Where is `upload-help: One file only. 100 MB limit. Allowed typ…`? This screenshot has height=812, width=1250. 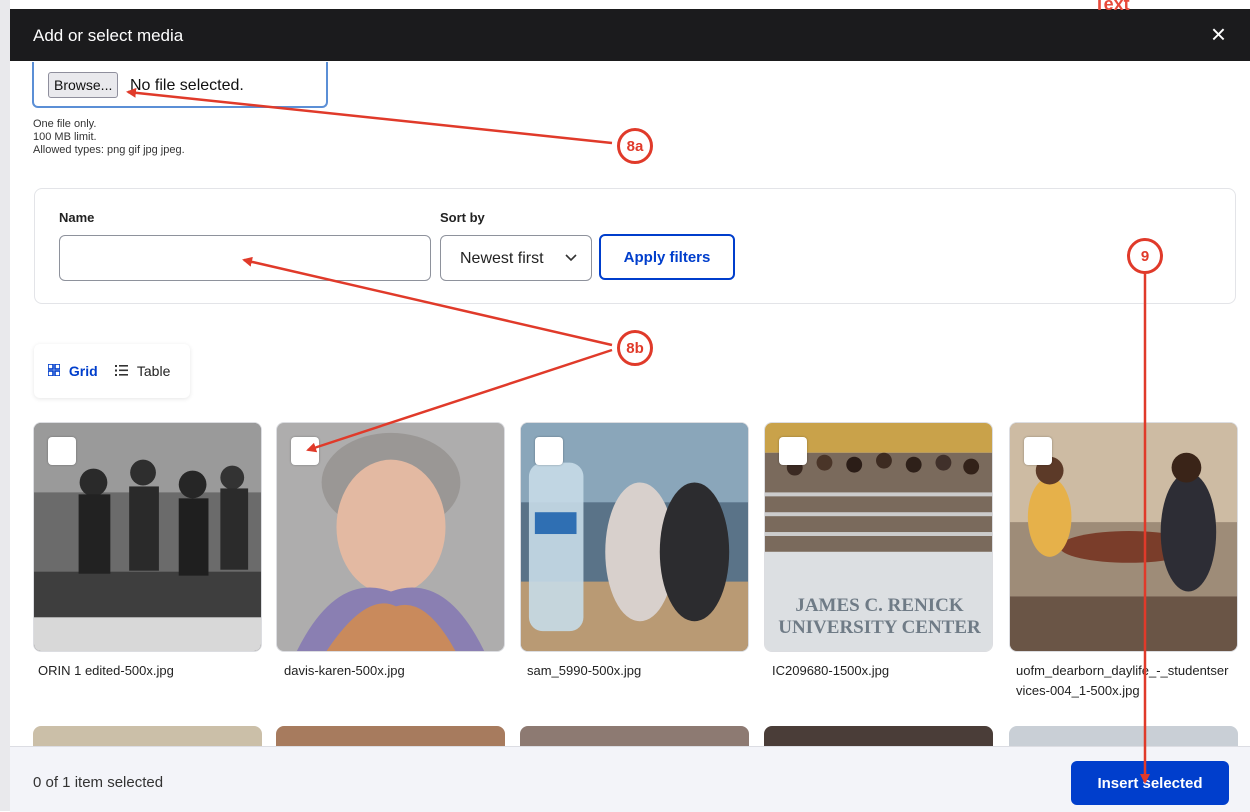
upload-help: One file only. 100 MB limit. Allowed typ… is located at coordinates (109, 137).